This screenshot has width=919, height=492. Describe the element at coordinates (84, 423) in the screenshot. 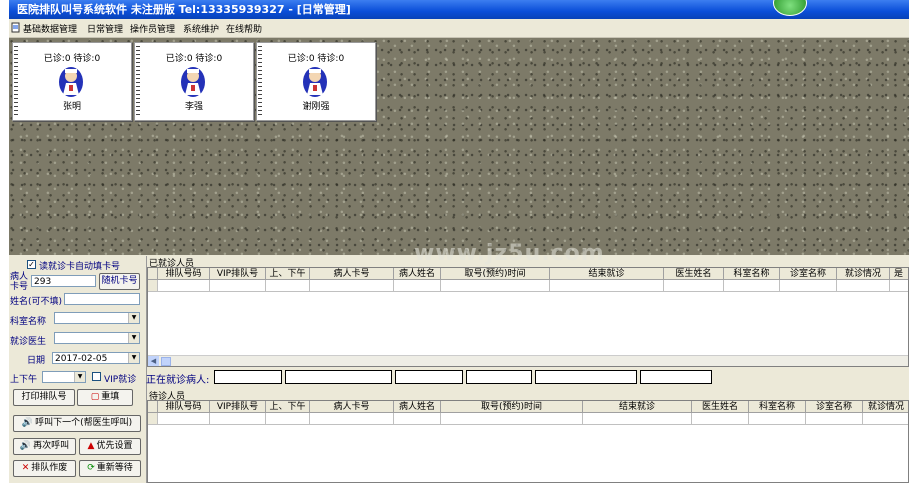

I see `call-next-label: 呼叫下一个(帮医生呼叫)` at that location.